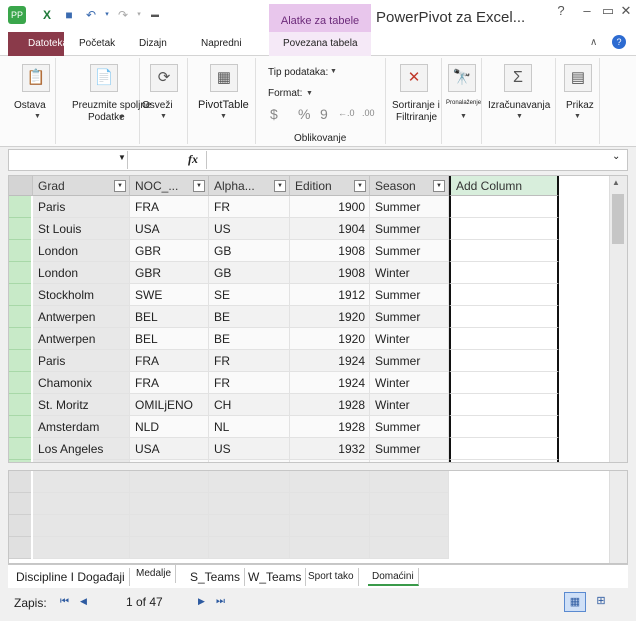  What do you see at coordinates (619, 42) in the screenshot?
I see `help-circle-icon: ?` at bounding box center [619, 42].